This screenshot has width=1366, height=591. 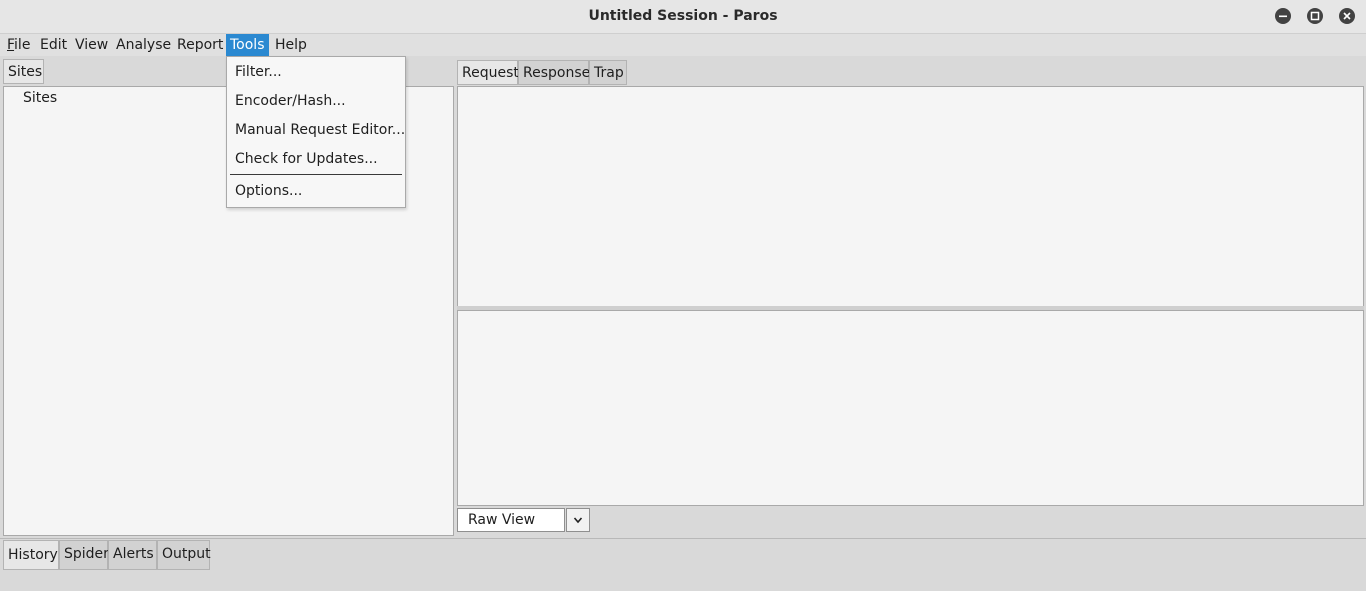 I want to click on maximize-icon, so click(x=1315, y=16).